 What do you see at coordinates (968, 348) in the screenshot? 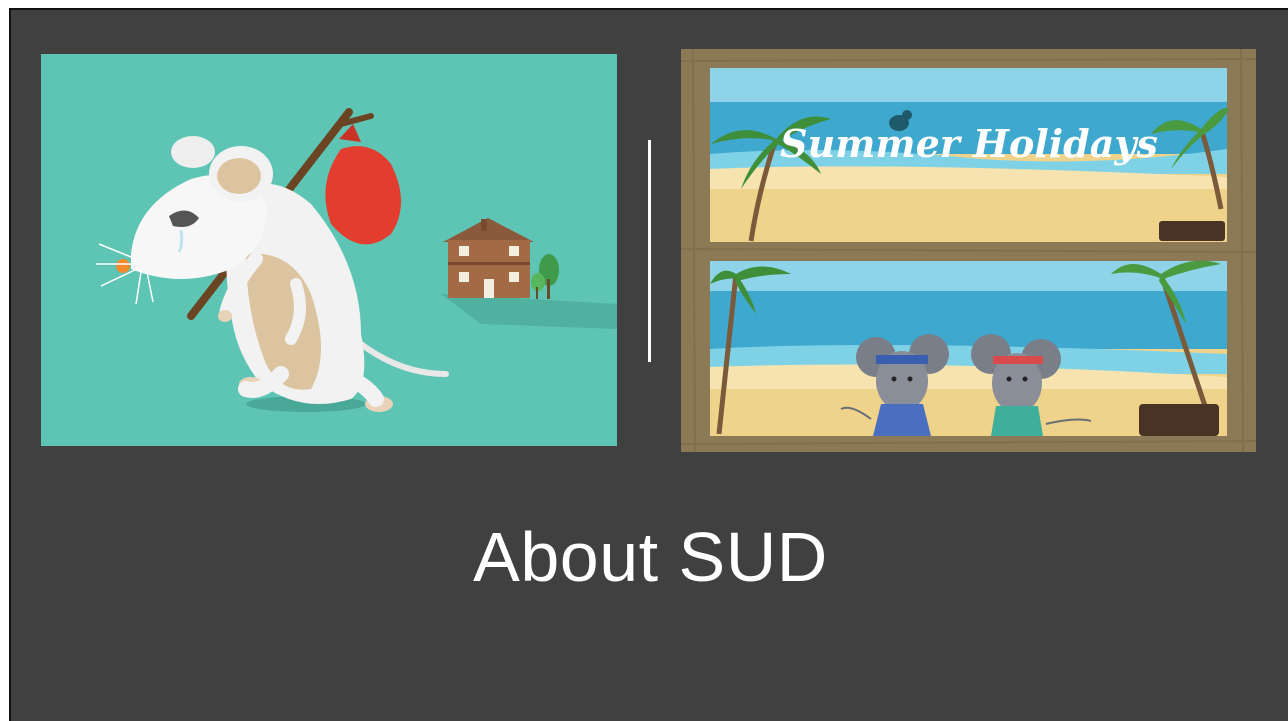
I see `bottom-beach-panel` at bounding box center [968, 348].